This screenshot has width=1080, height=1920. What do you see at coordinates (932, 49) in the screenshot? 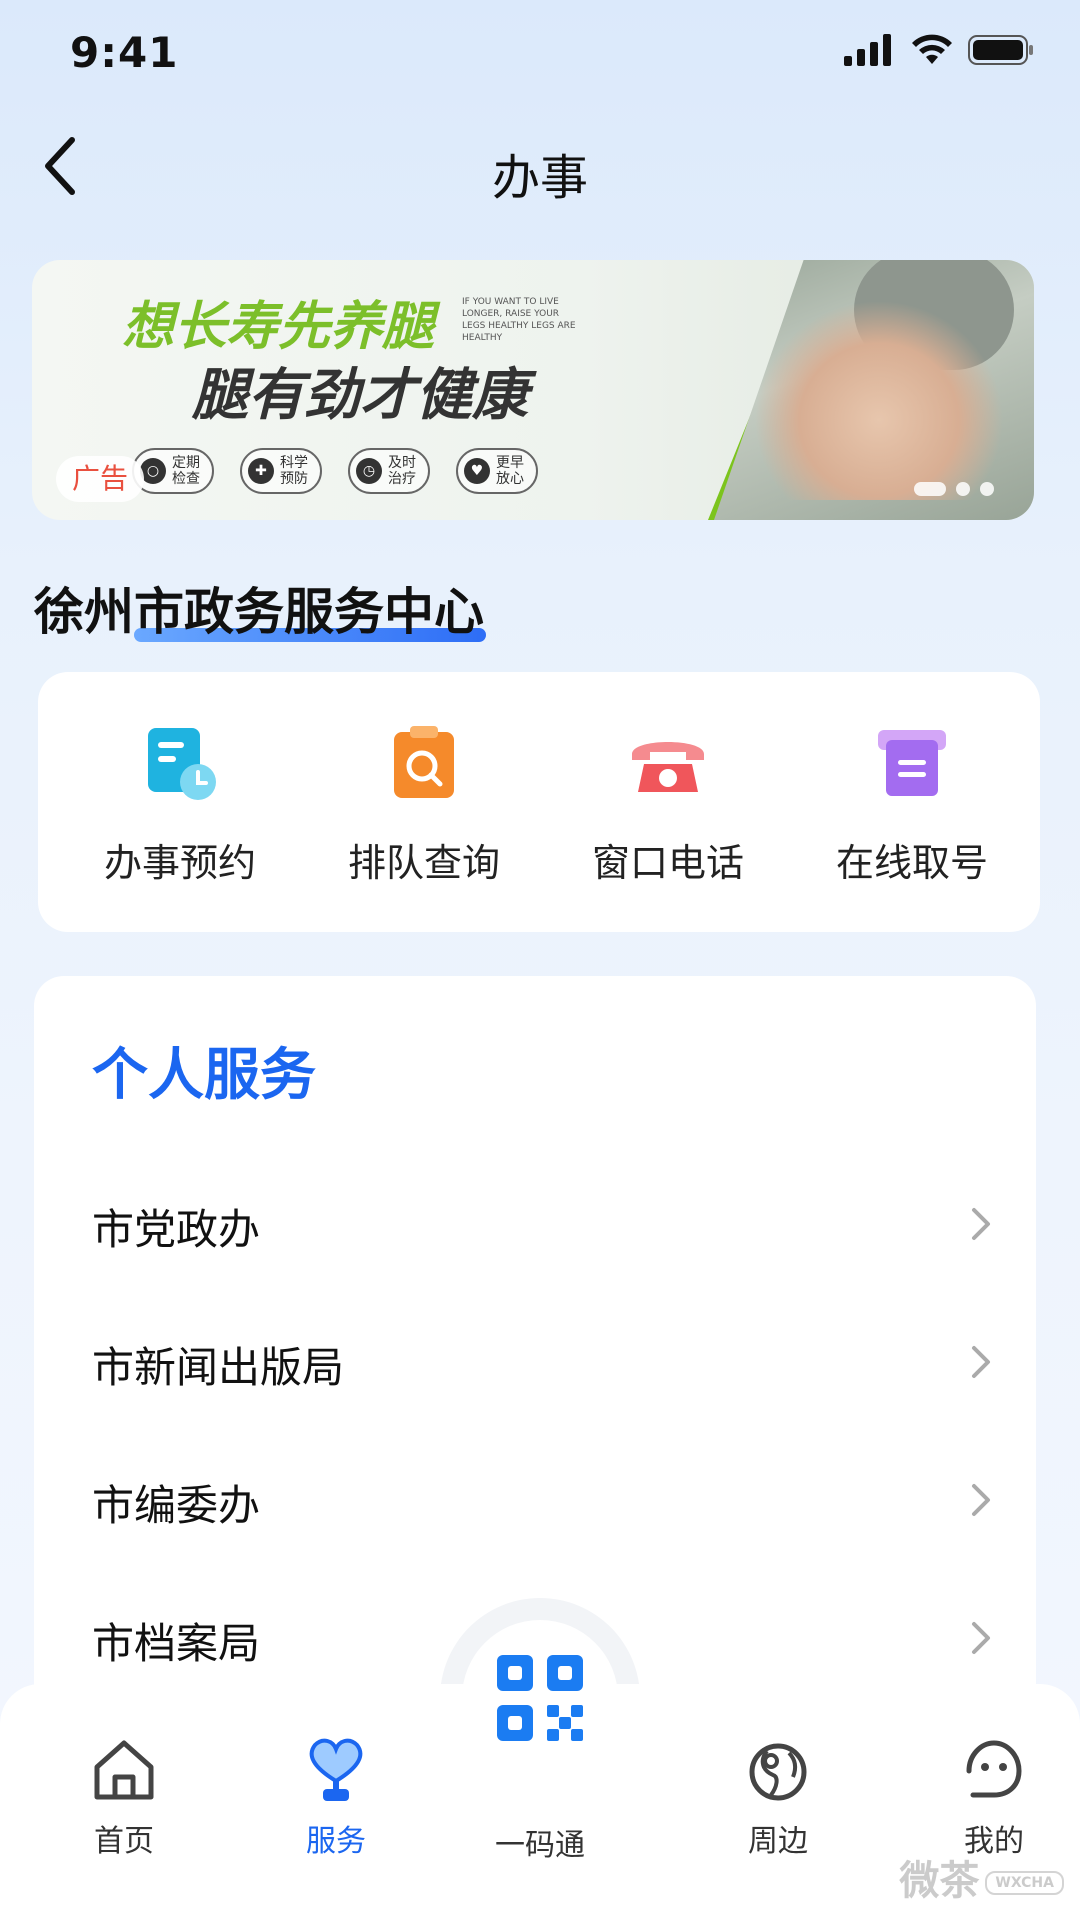
I see `wifi-icon` at bounding box center [932, 49].